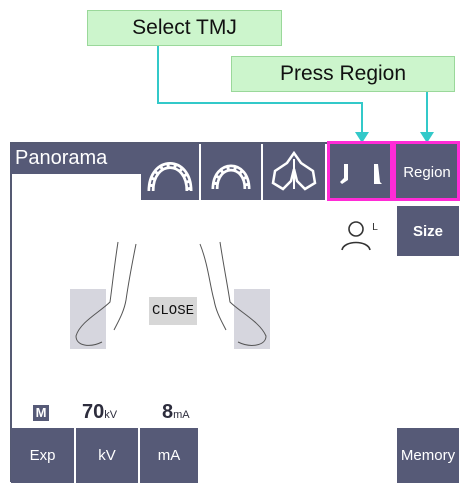  Describe the element at coordinates (360, 171) in the screenshot. I see `tmj-highlight` at that location.